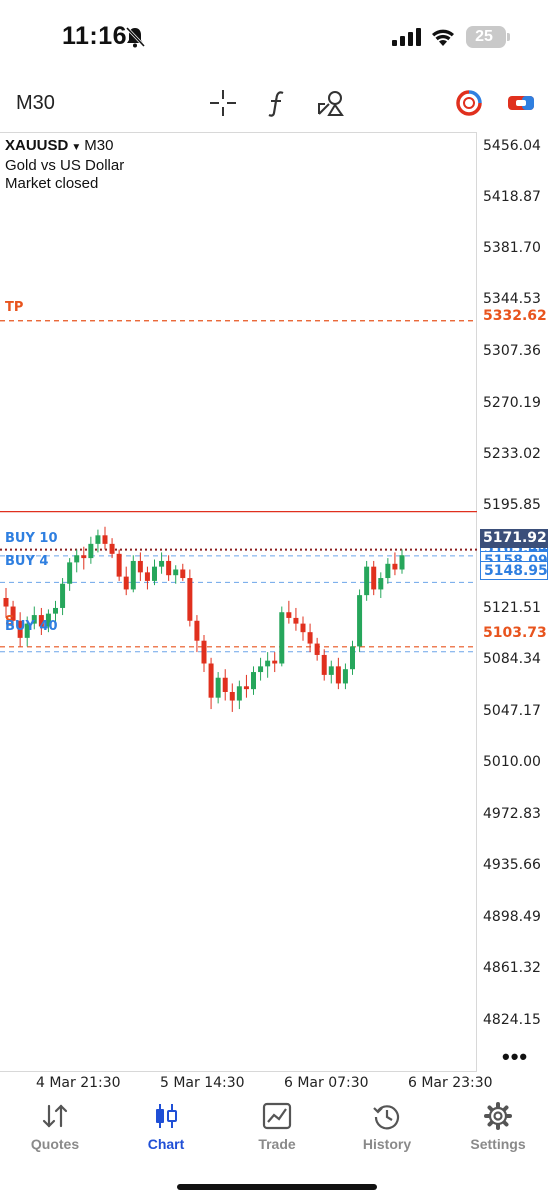 The image size is (554, 1200). I want to click on symbol-description: Gold vs US Dollar, so click(65, 165).